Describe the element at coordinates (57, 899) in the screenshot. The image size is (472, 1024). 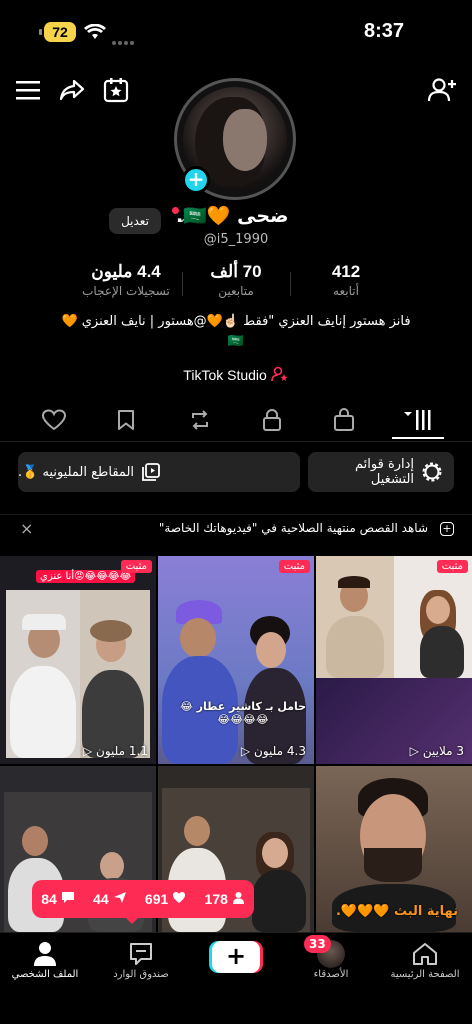
I see `comments-stat: 84` at that location.